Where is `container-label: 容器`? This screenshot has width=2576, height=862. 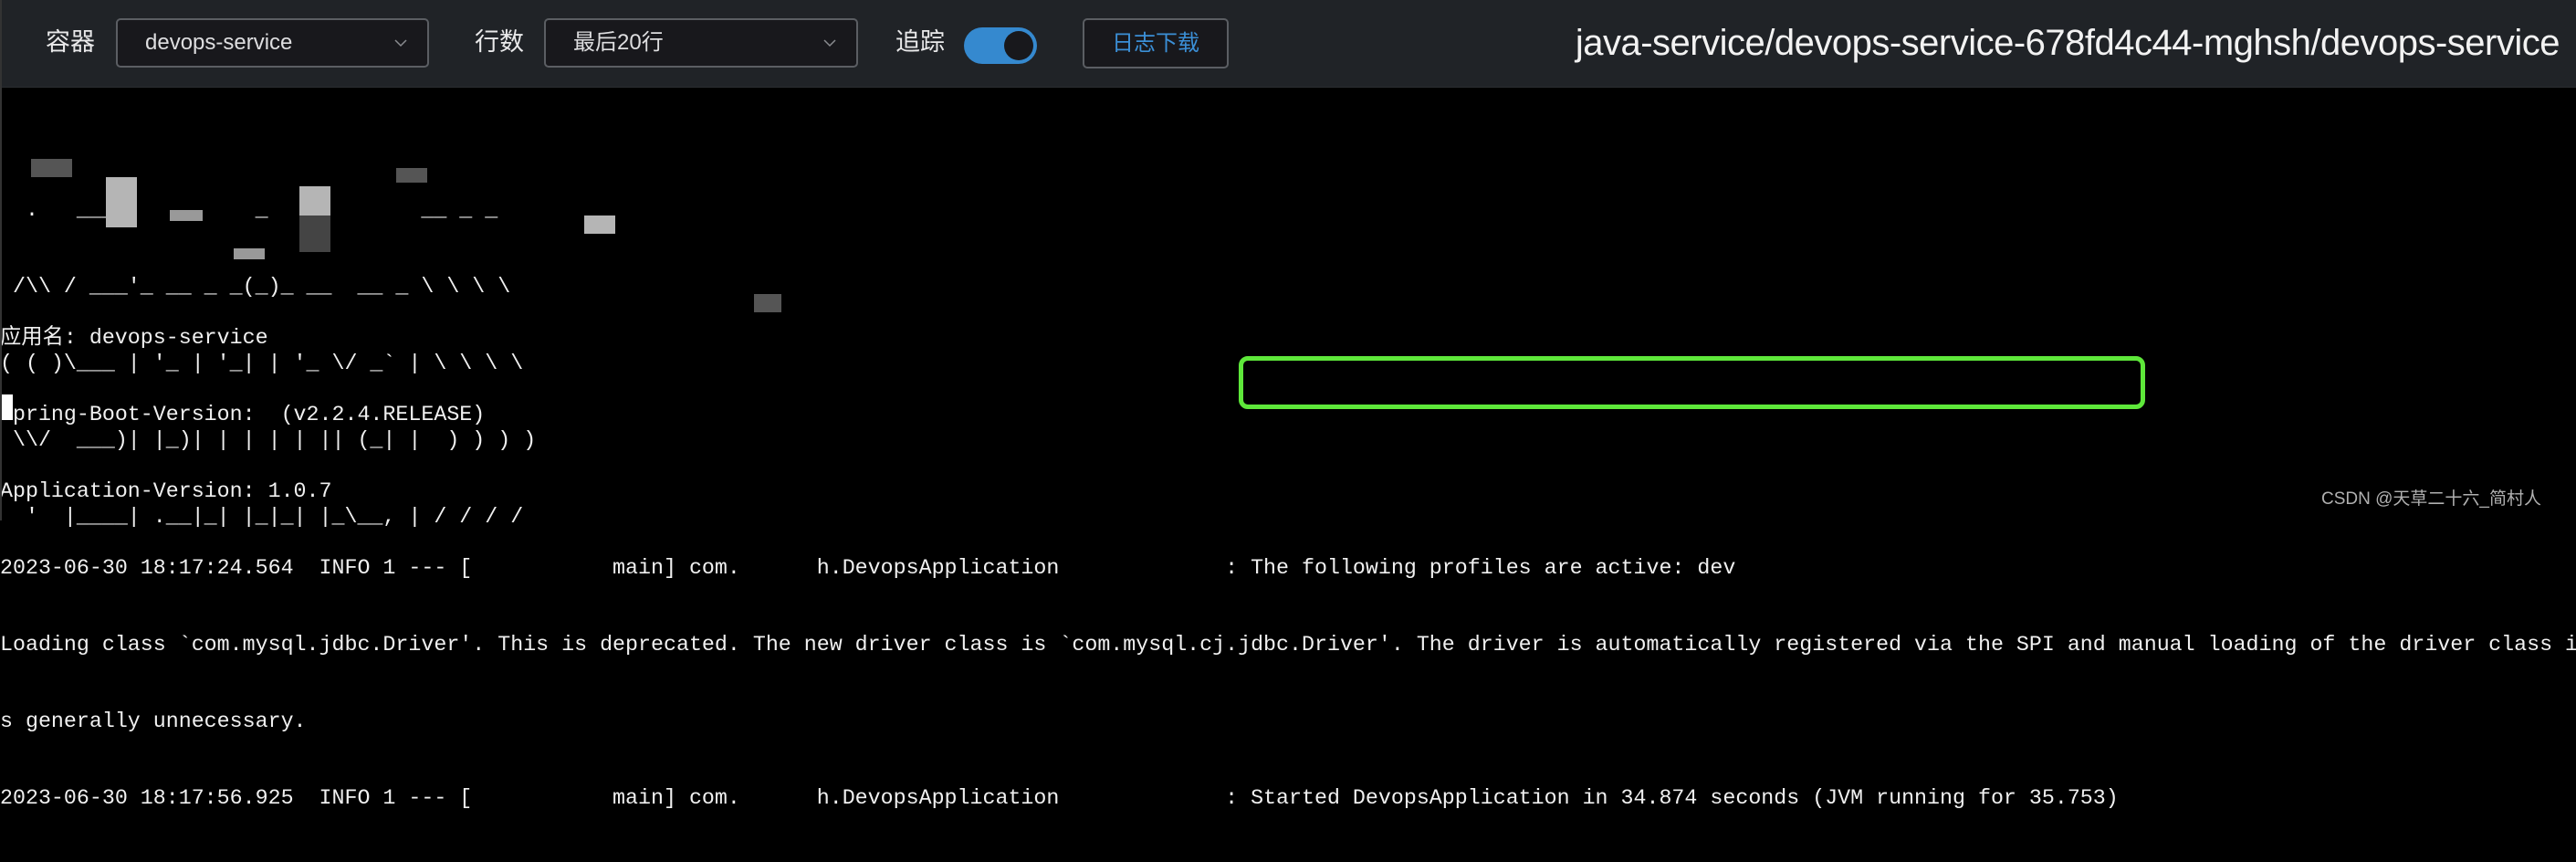 container-label: 容器 is located at coordinates (70, 42).